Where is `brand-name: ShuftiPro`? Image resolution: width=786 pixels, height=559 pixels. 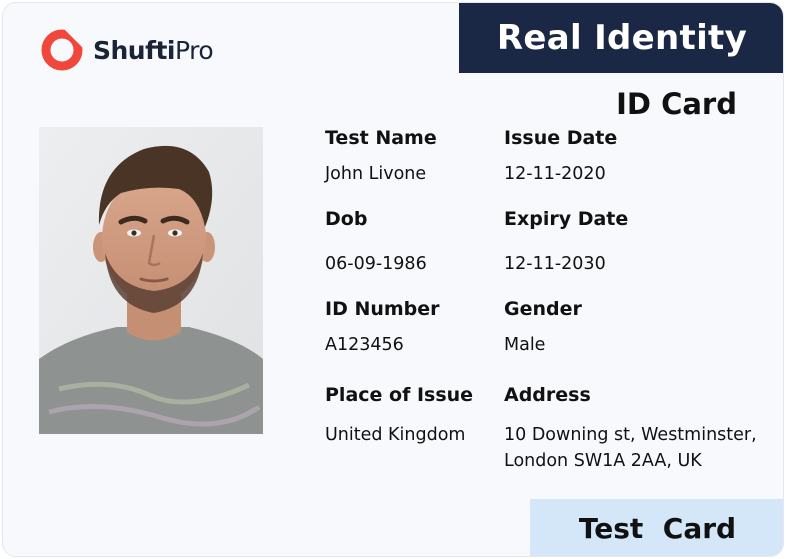
brand-name: ShuftiPro is located at coordinates (153, 50).